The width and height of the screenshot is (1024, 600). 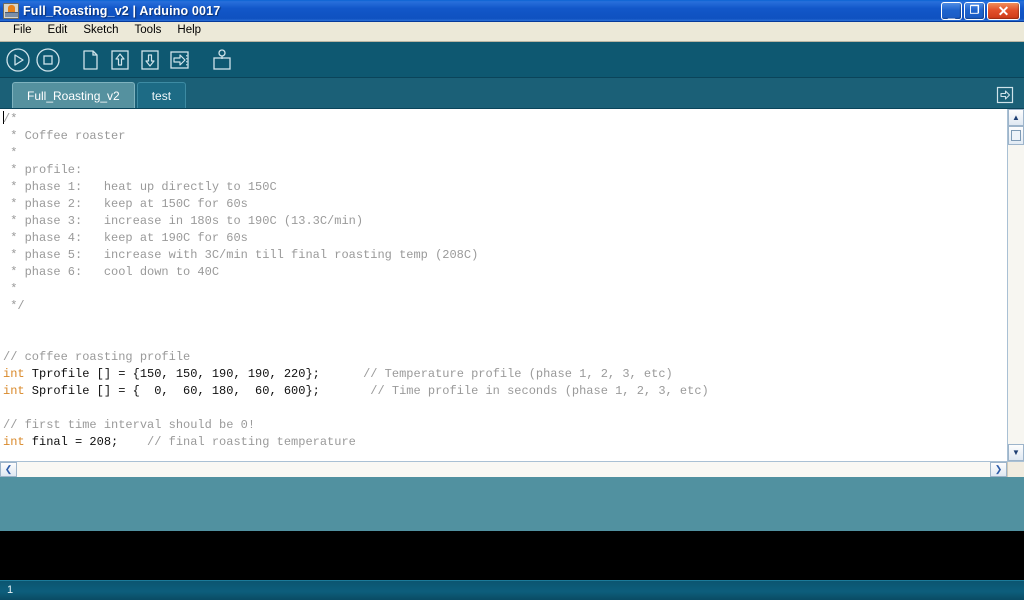 What do you see at coordinates (11, 10) in the screenshot?
I see `arduino-app-icon` at bounding box center [11, 10].